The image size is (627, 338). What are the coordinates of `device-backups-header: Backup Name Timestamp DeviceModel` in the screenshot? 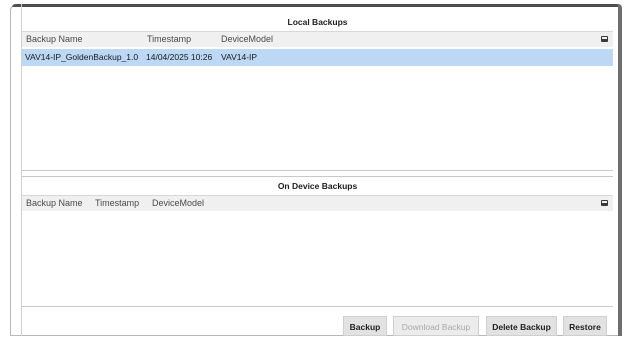 It's located at (317, 203).